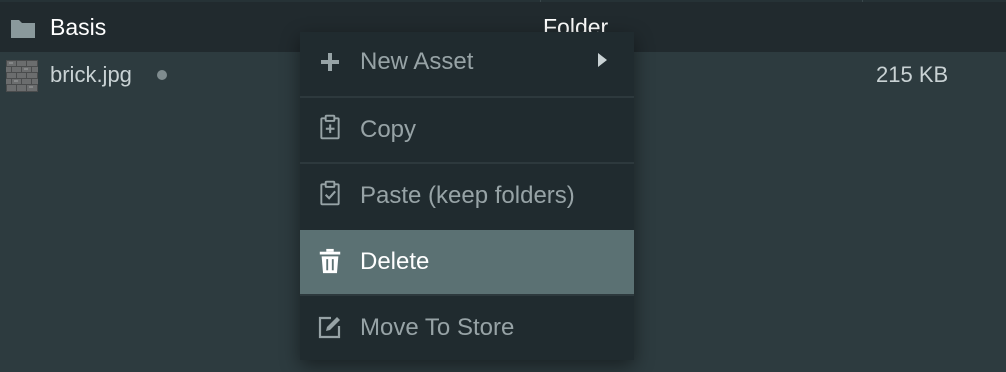 The image size is (1006, 372). I want to click on menu-item-label: New Asset, so click(417, 61).